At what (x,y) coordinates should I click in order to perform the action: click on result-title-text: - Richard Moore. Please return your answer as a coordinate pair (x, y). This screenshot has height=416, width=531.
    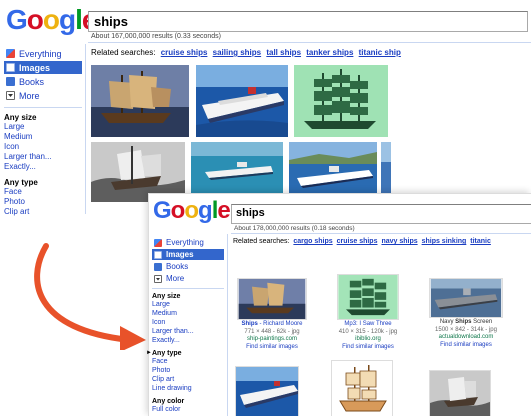
    Looking at the image, I should click on (280, 324).